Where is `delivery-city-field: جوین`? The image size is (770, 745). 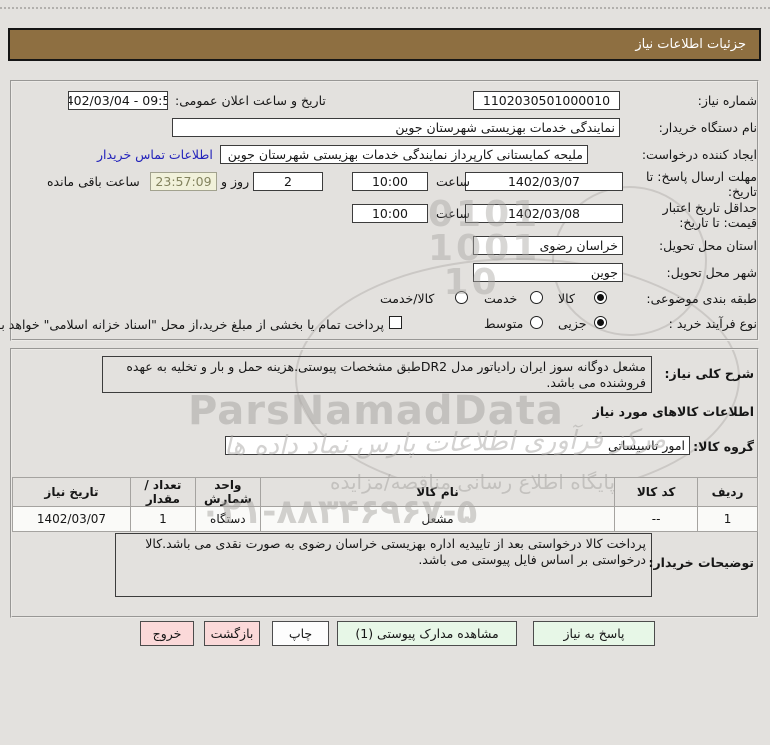 delivery-city-field: جوین is located at coordinates (548, 272).